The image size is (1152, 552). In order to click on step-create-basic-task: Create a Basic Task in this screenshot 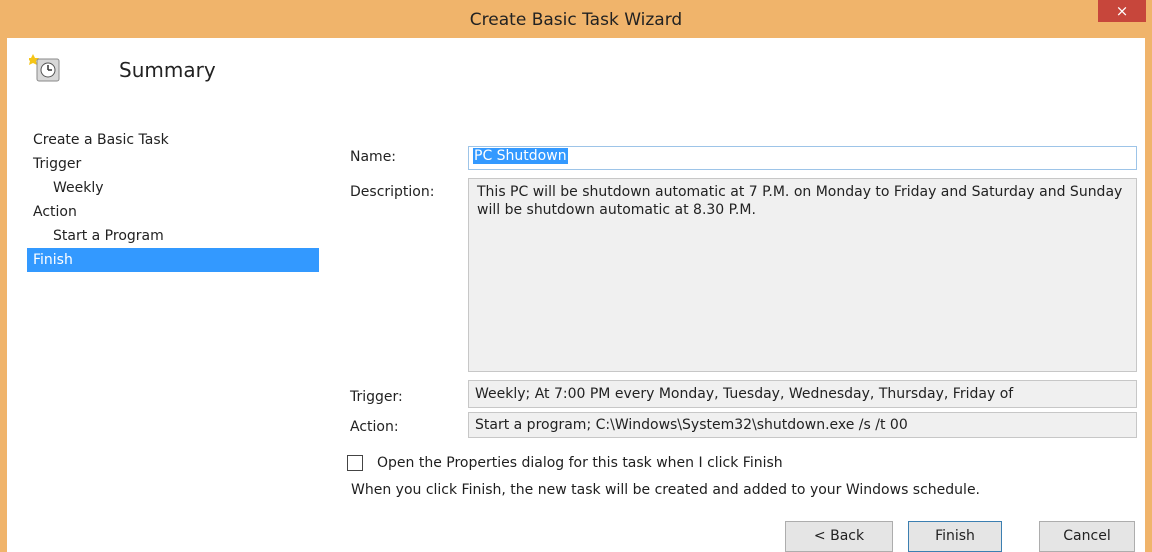, I will do `click(173, 140)`.